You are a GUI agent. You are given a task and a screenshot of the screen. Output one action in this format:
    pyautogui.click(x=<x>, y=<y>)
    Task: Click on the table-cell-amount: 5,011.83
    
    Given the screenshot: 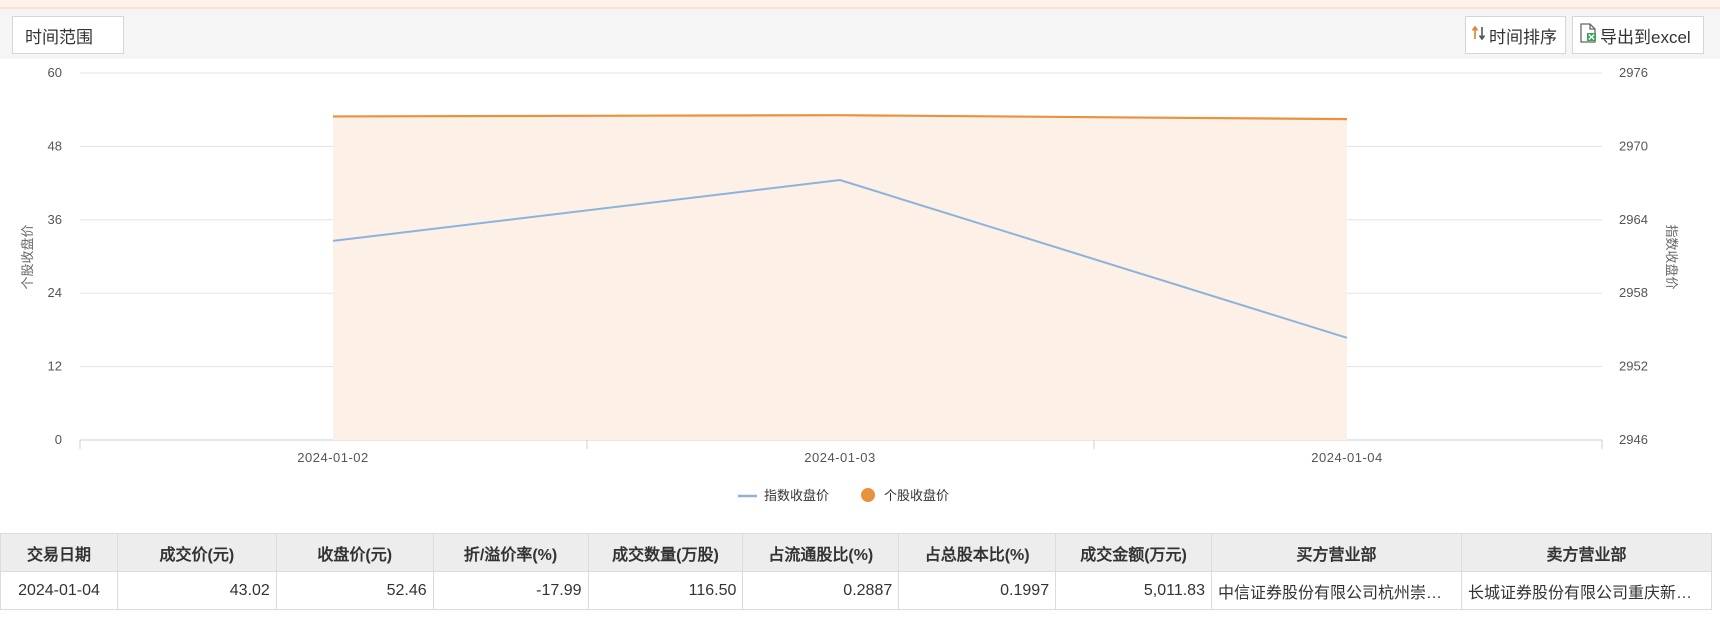 What is the action you would take?
    pyautogui.click(x=1133, y=590)
    